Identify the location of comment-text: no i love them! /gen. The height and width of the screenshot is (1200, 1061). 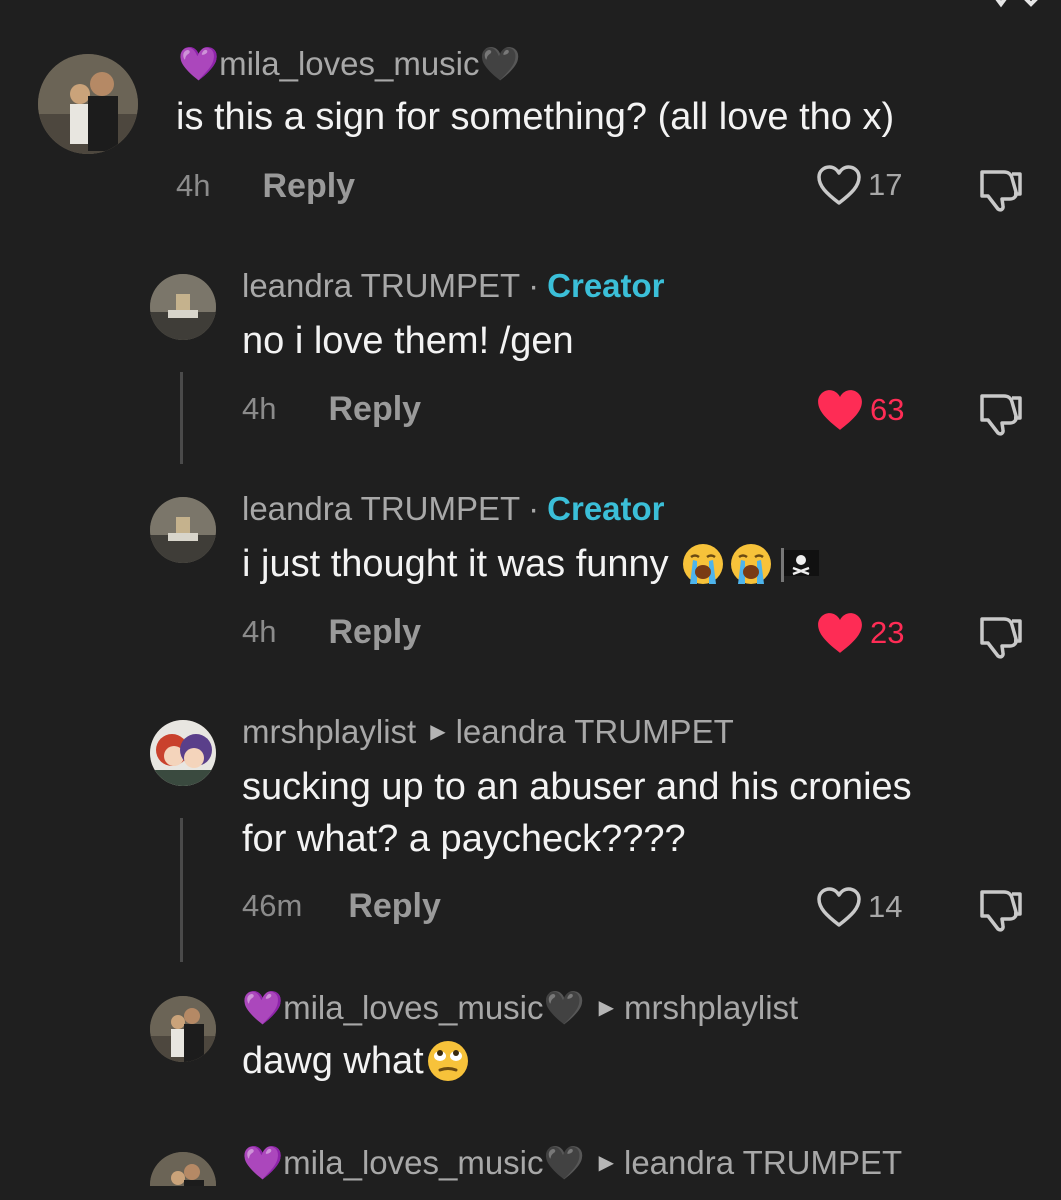
(408, 341).